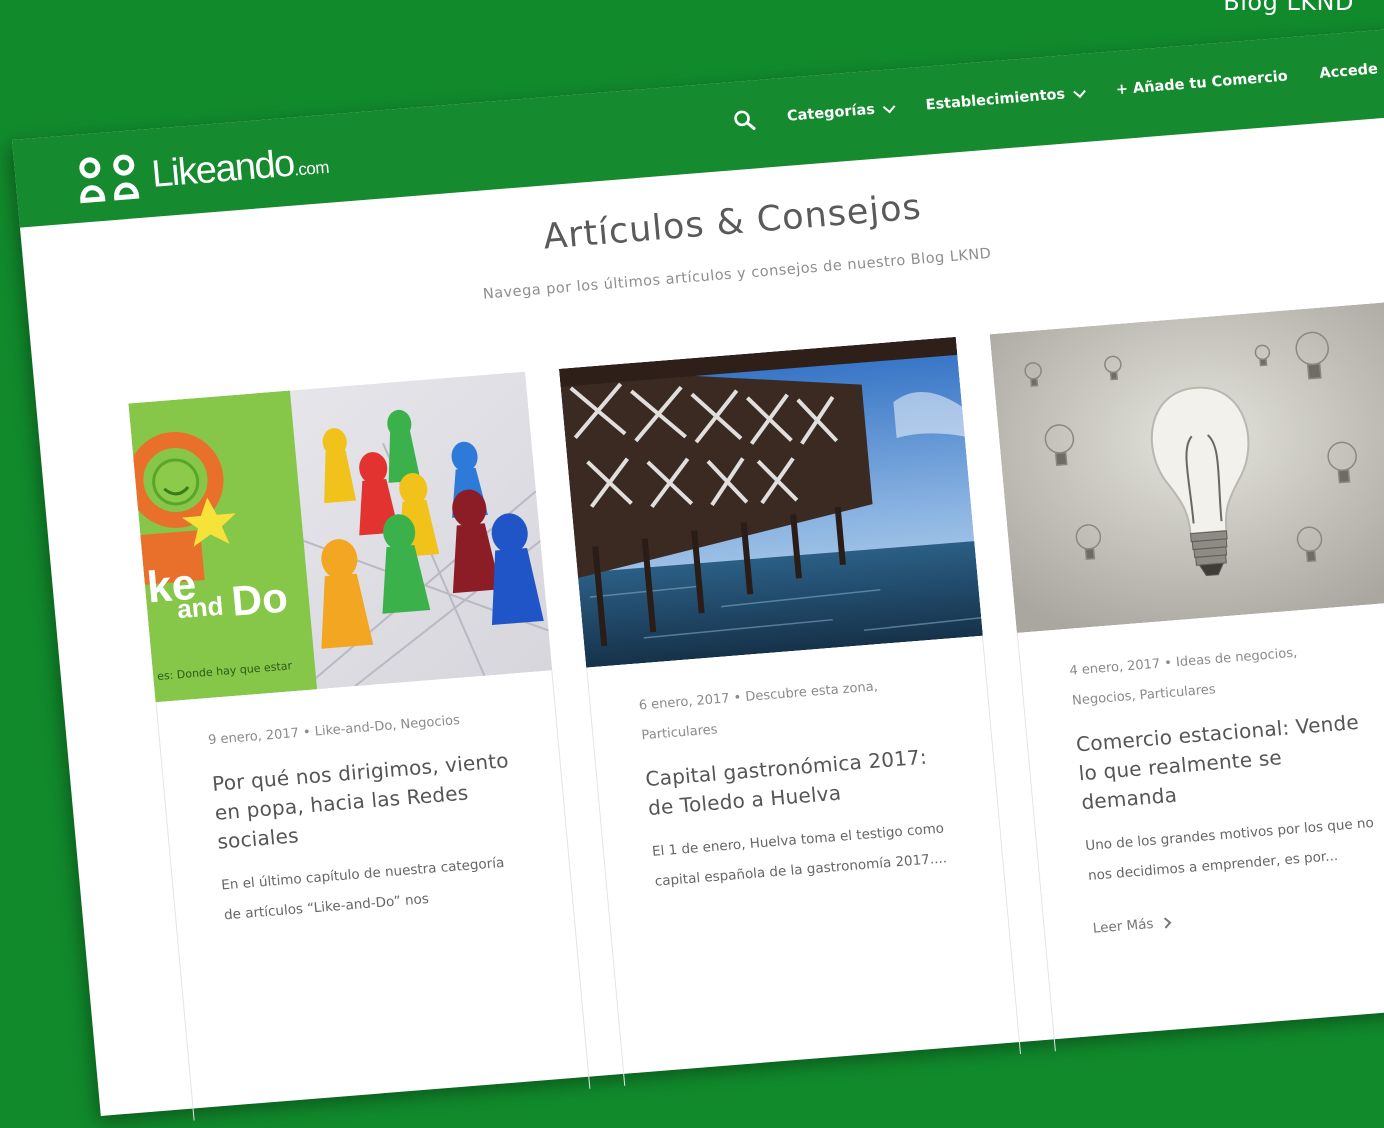  I want to click on chevron-right-icon, so click(1166, 923).